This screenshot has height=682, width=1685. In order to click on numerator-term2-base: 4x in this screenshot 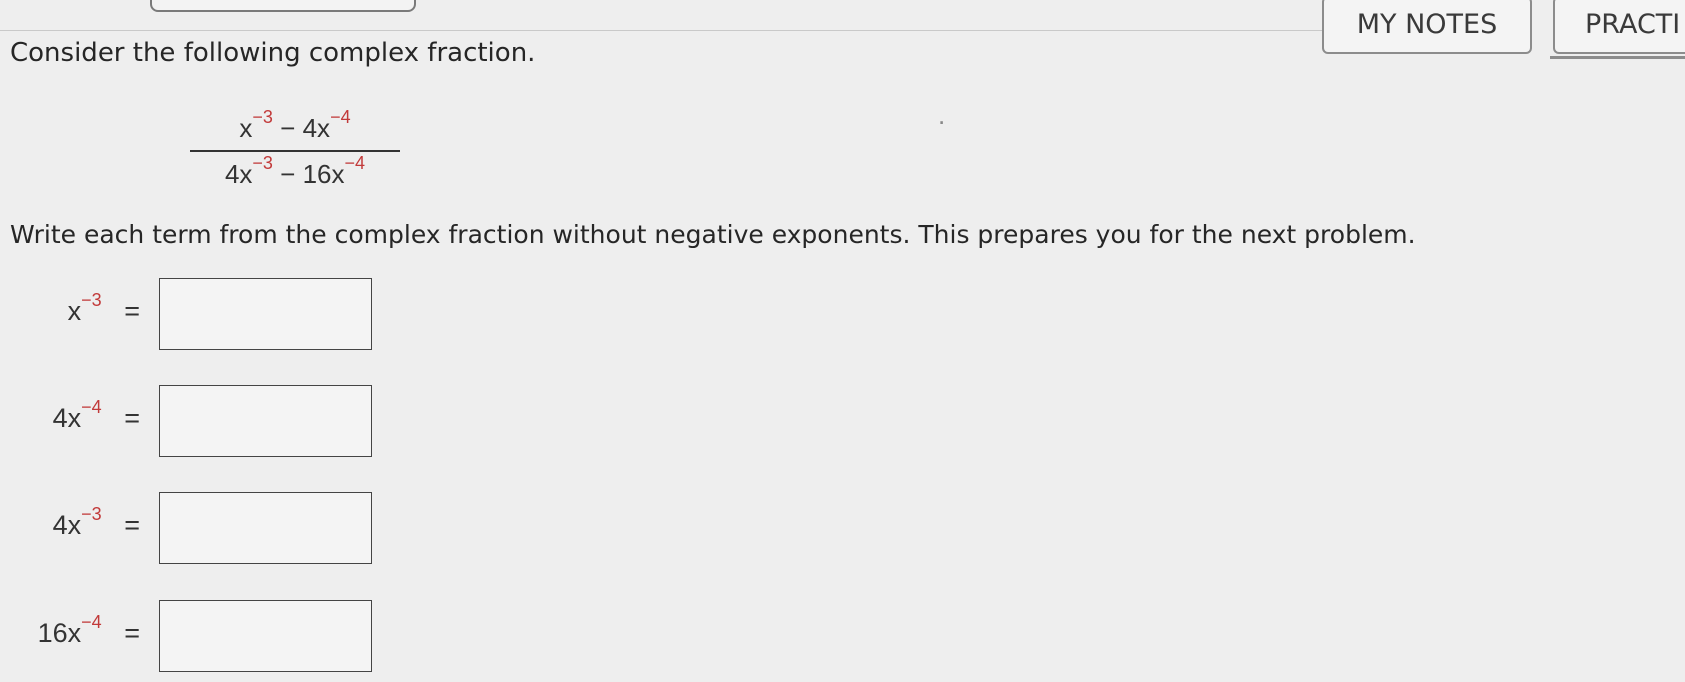, I will do `click(316, 128)`.